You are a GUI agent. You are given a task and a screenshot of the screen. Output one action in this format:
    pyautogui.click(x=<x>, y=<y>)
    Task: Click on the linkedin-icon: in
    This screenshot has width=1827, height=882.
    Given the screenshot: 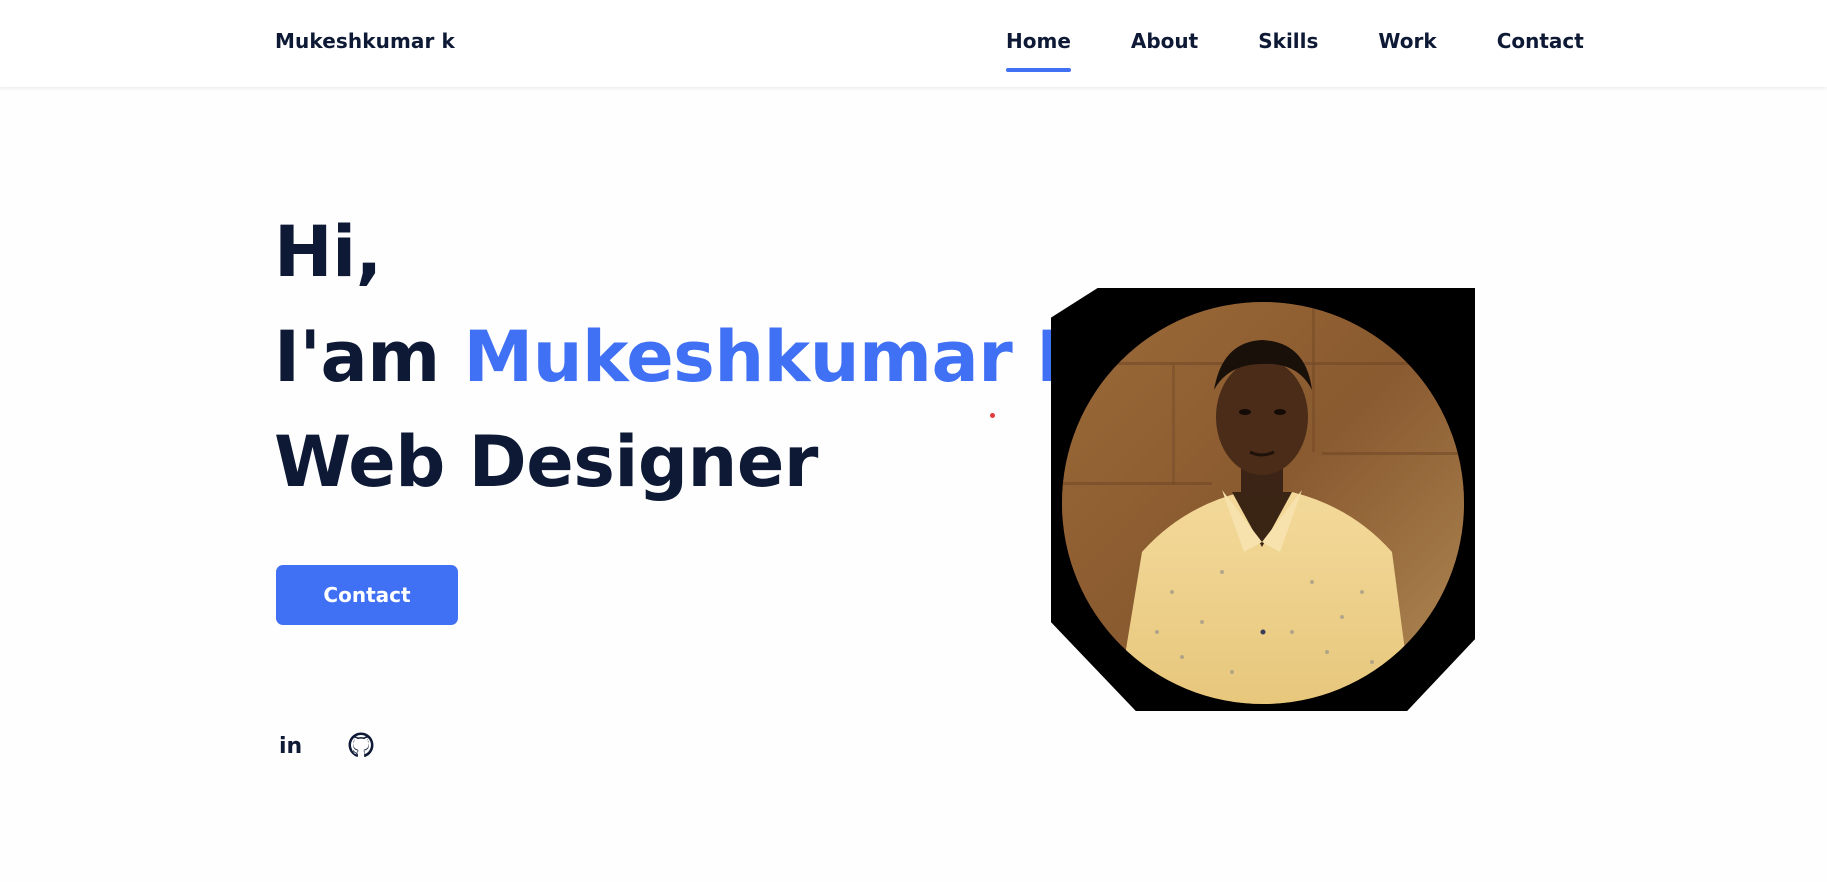 What is the action you would take?
    pyautogui.click(x=290, y=745)
    